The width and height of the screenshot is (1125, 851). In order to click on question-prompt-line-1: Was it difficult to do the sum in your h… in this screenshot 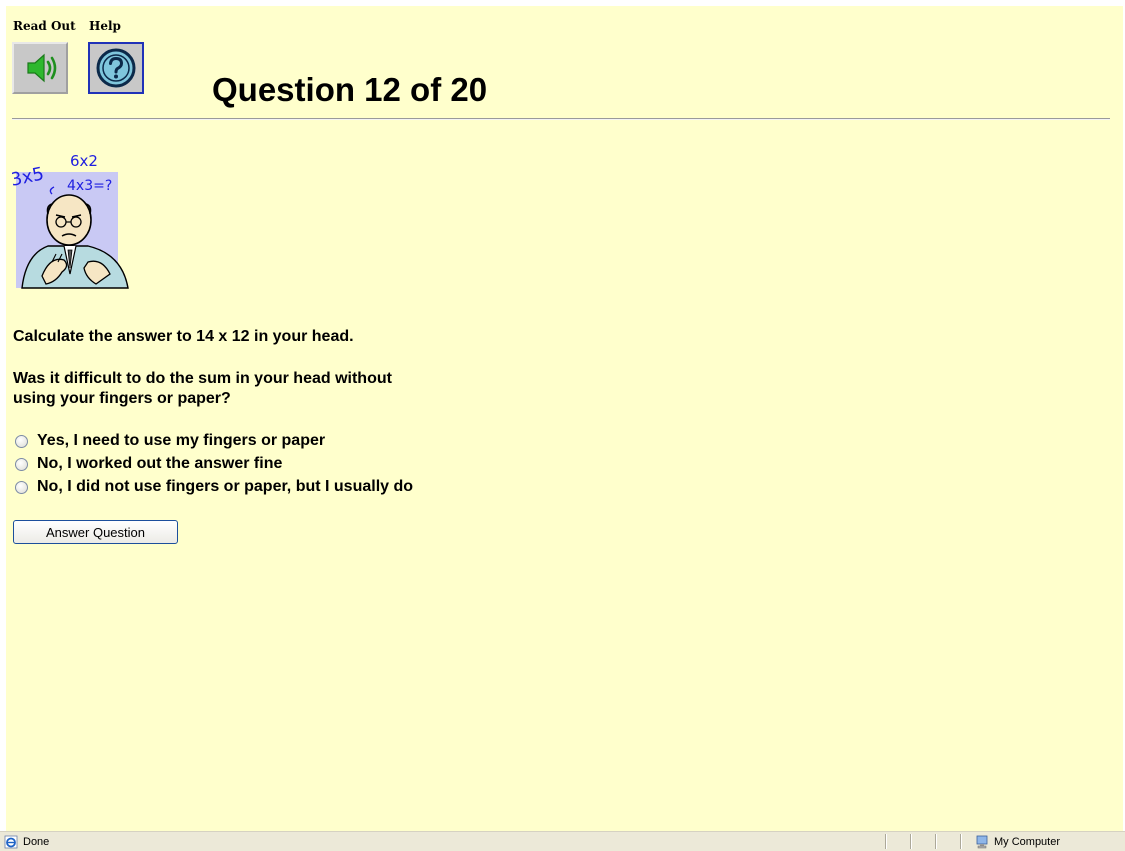, I will do `click(202, 378)`.